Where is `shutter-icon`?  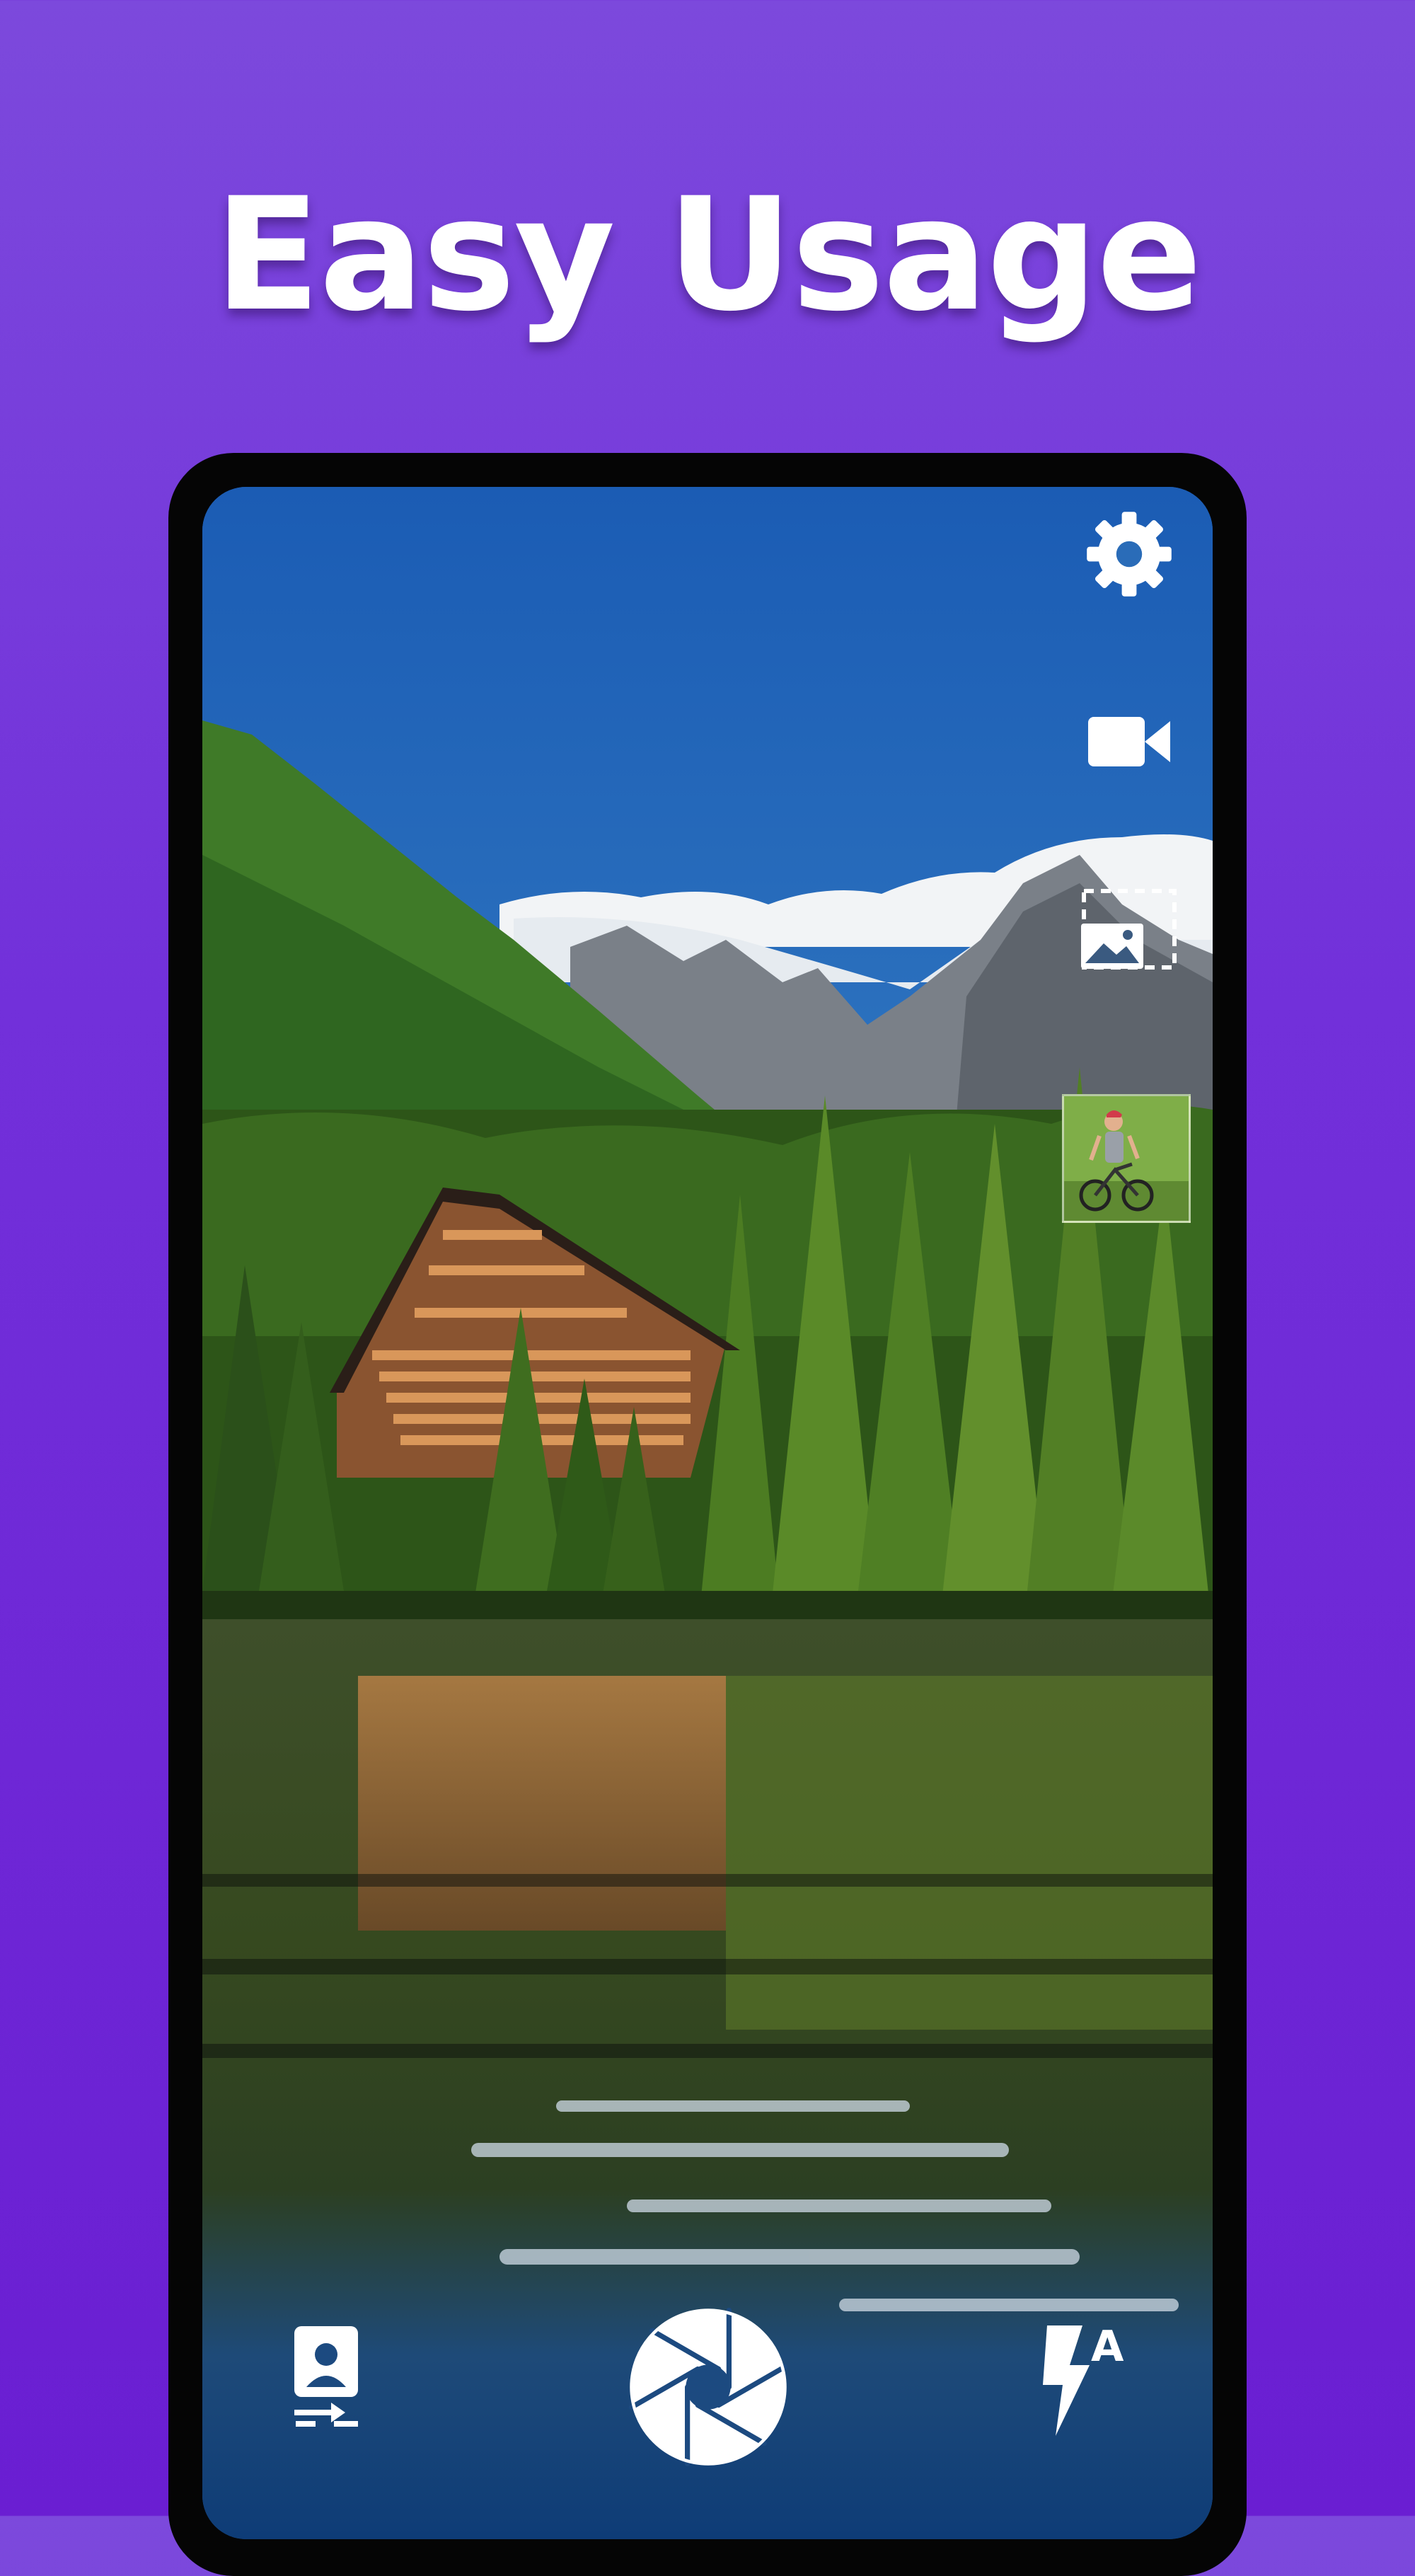
shutter-icon is located at coordinates (708, 2387).